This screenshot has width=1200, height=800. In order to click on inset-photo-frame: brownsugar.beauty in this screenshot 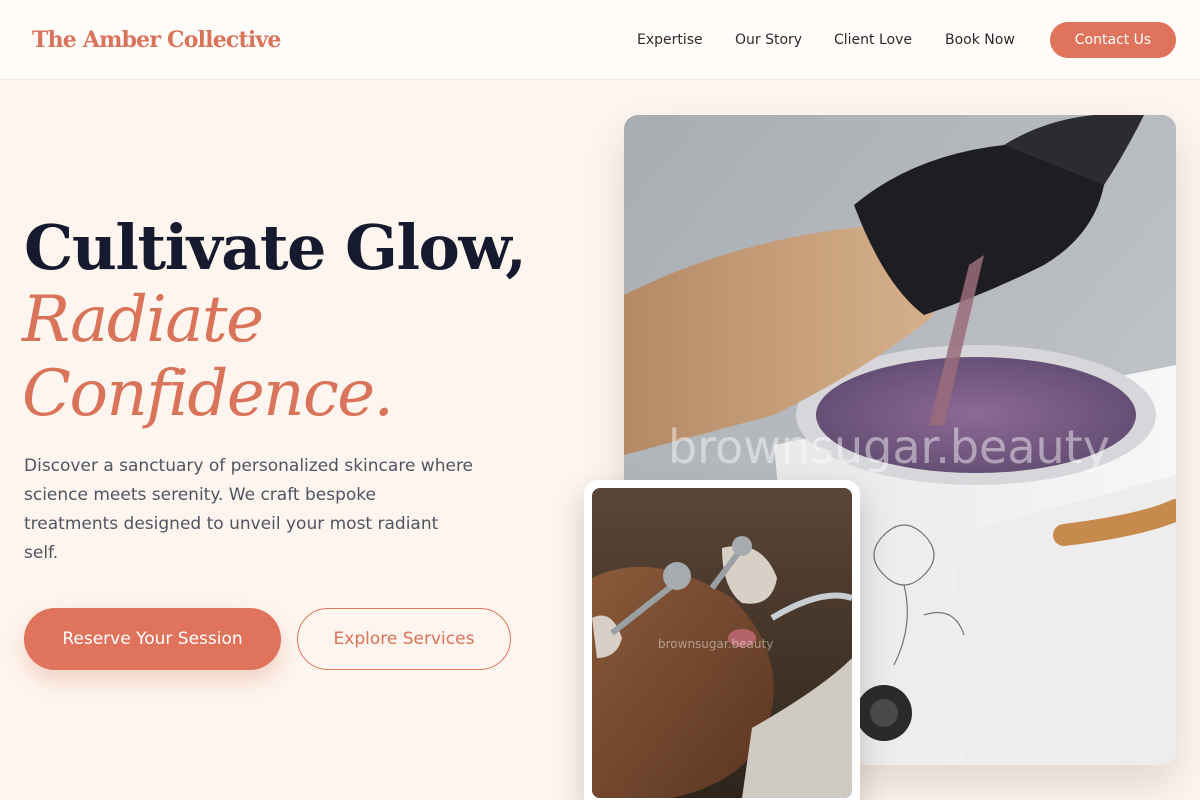, I will do `click(722, 640)`.